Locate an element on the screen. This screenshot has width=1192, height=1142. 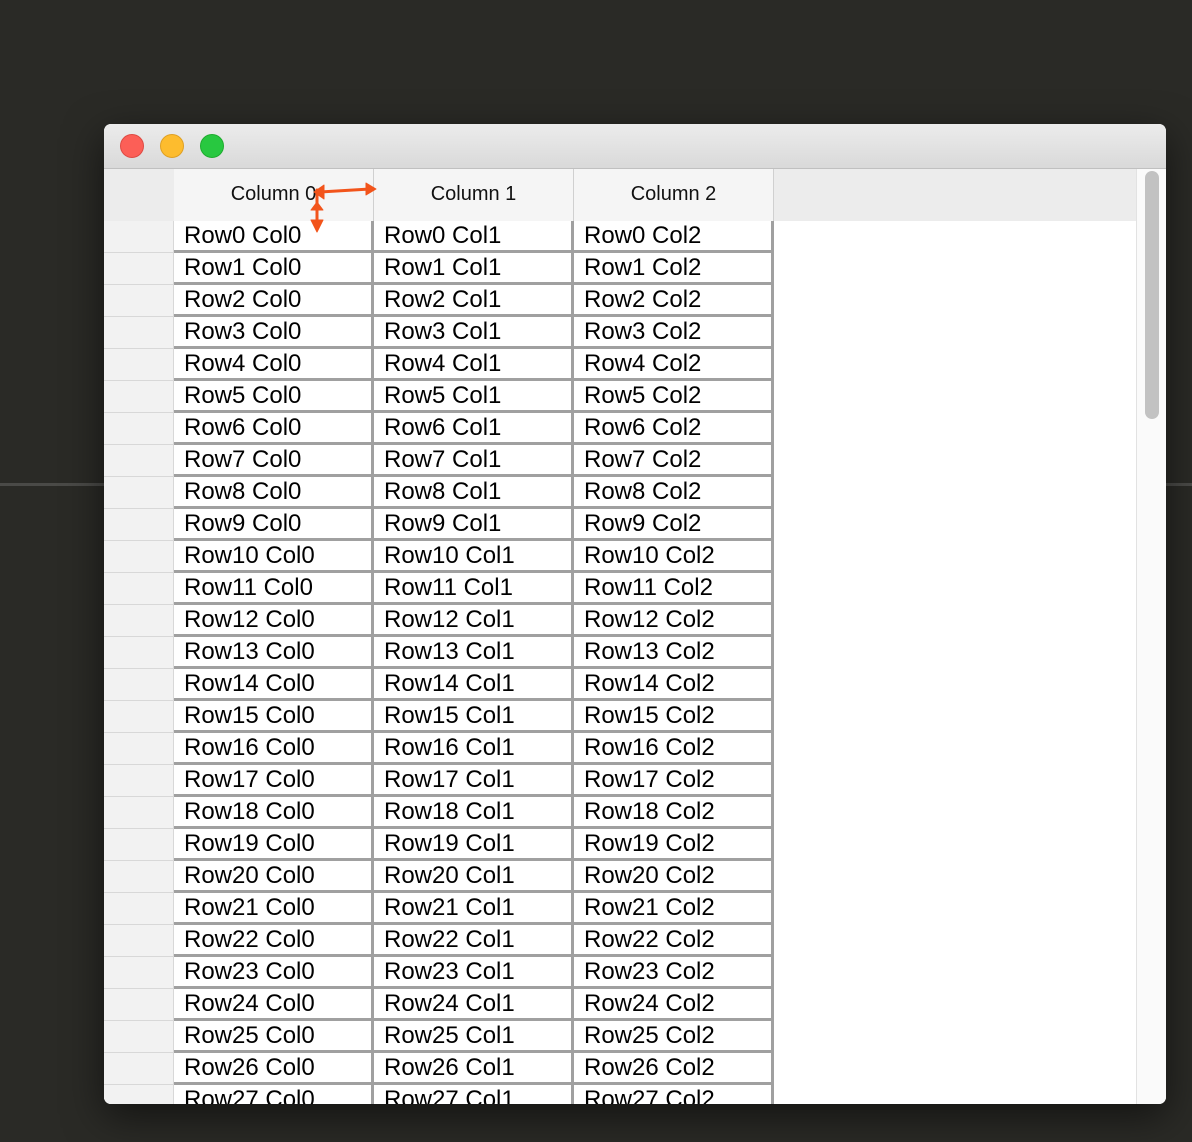
table-row: Row23 Col0 Row23 Col1 Row23 Col2 is located at coordinates (439, 973).